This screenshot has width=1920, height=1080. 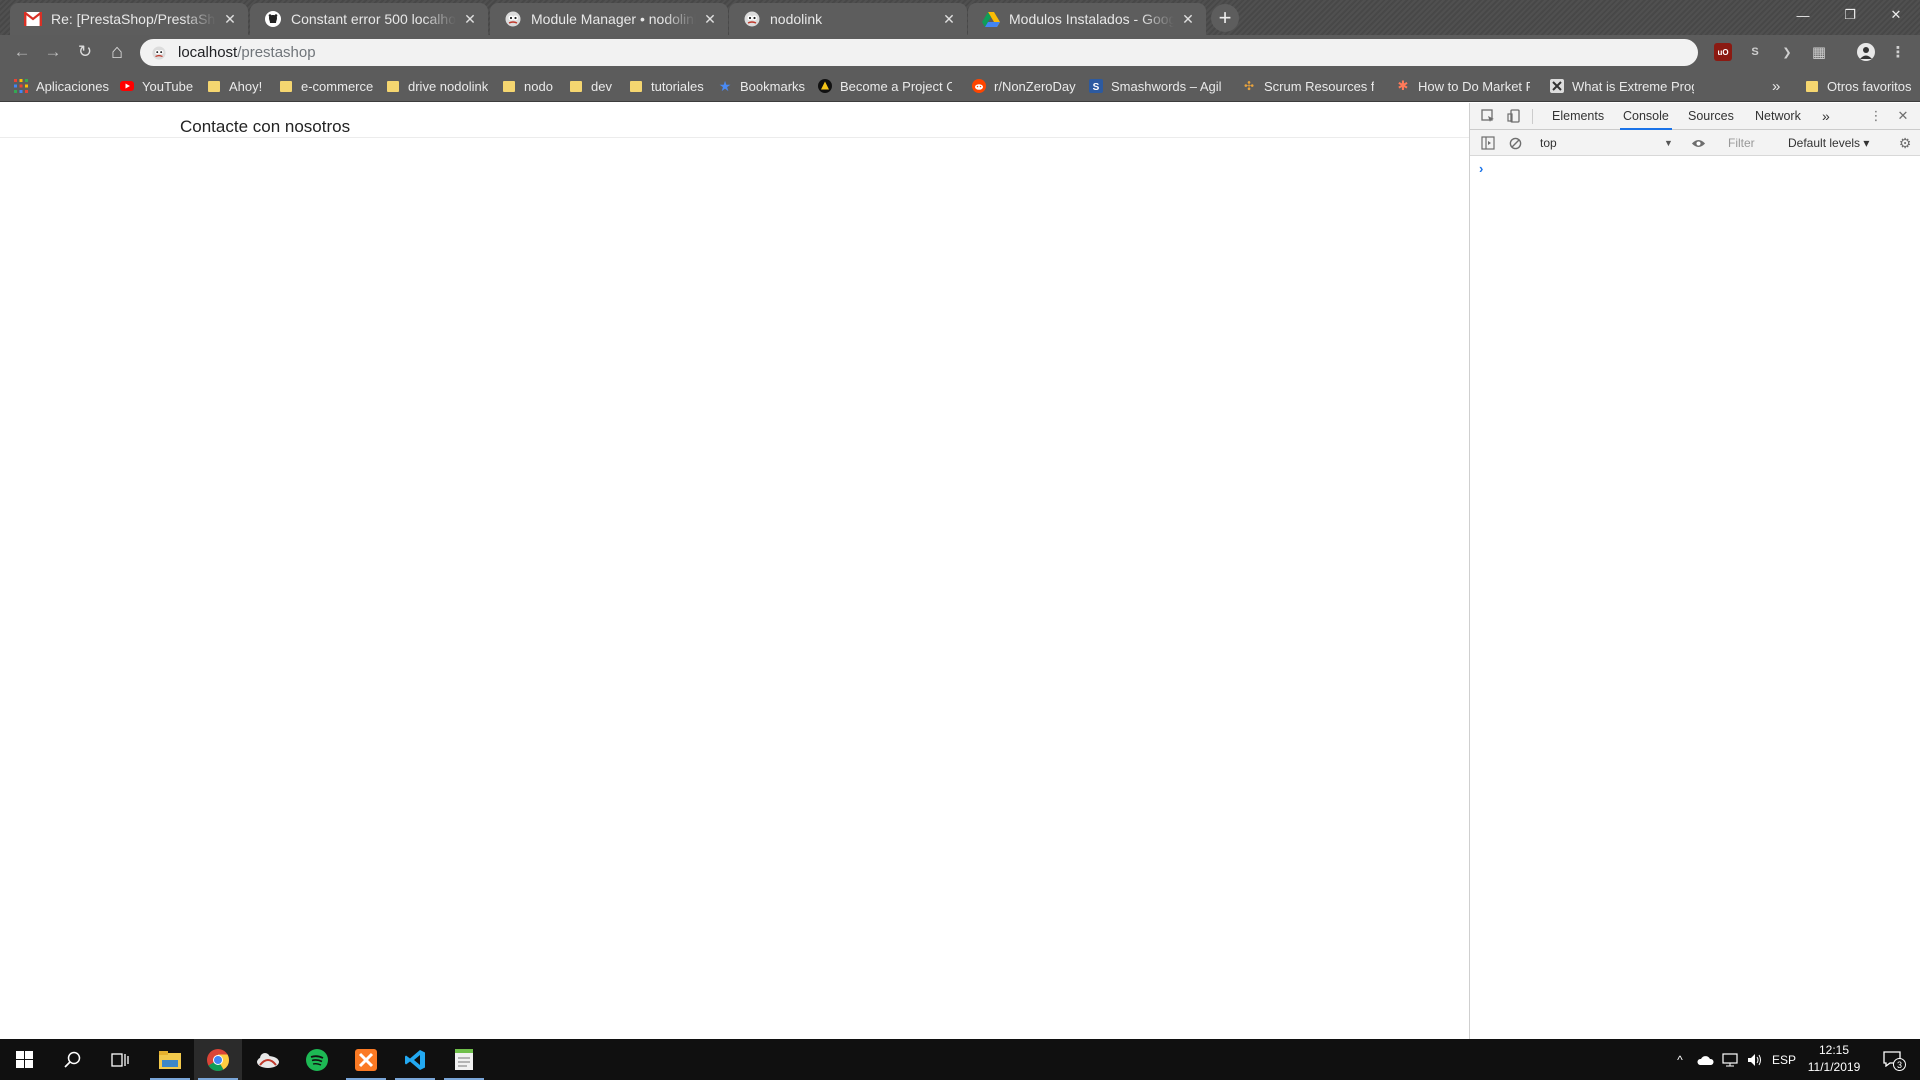 What do you see at coordinates (1803, 15) in the screenshot?
I see `minimize-button: —` at bounding box center [1803, 15].